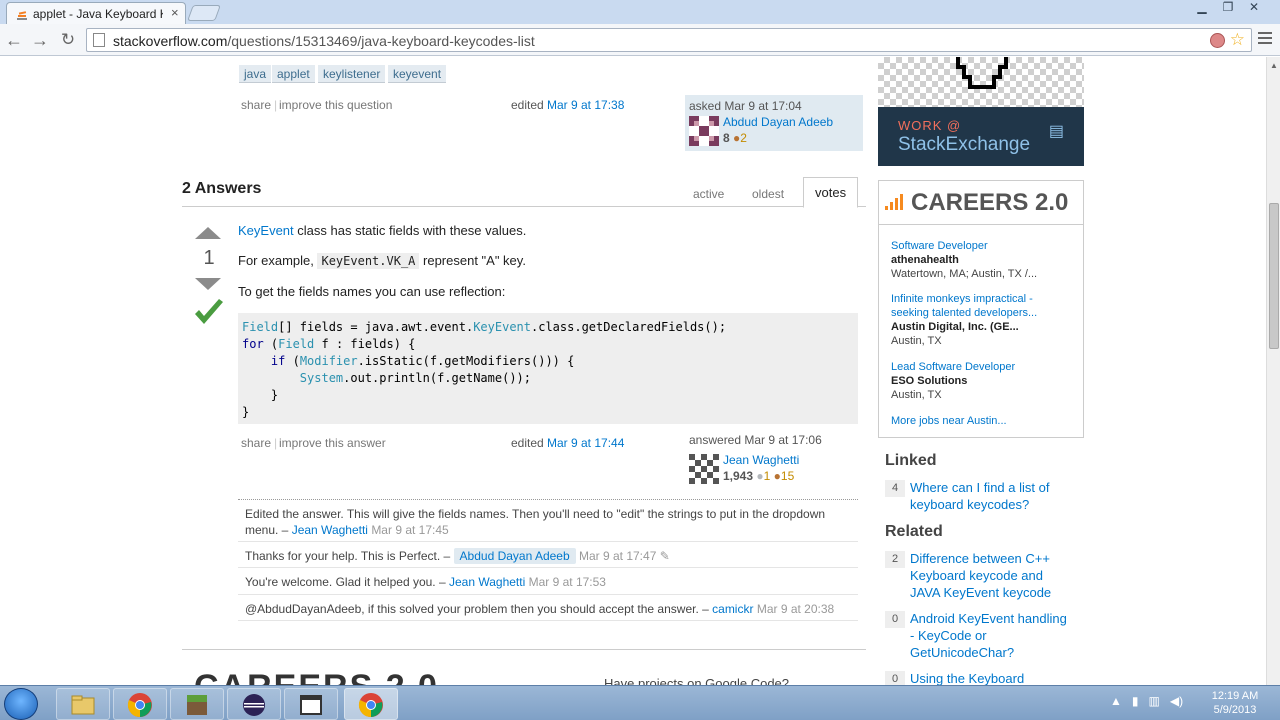 This screenshot has width=1280, height=720. What do you see at coordinates (898, 201) in the screenshot?
I see `signal-bars-icon` at bounding box center [898, 201].